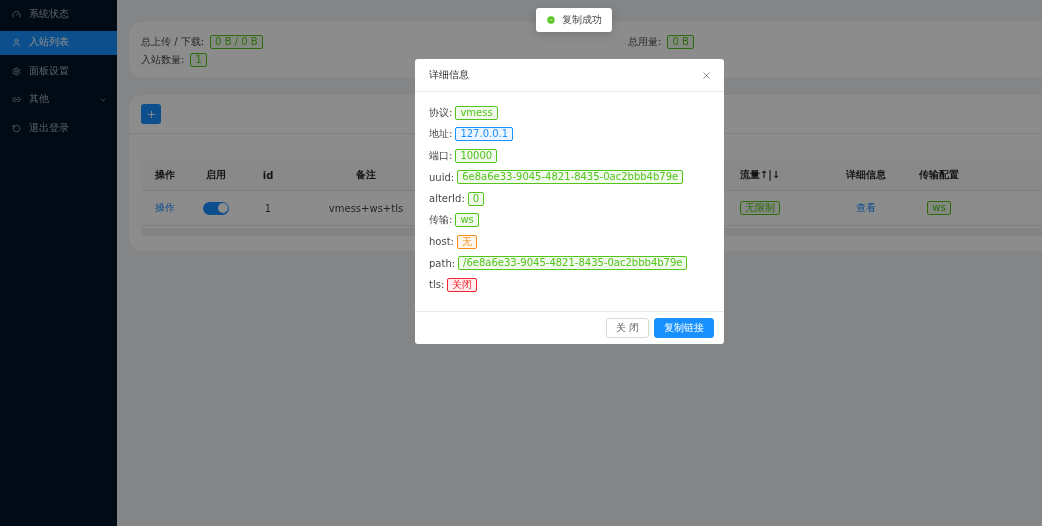 This screenshot has height=526, width=1042. What do you see at coordinates (216, 208) in the screenshot?
I see `enable-toggle` at bounding box center [216, 208].